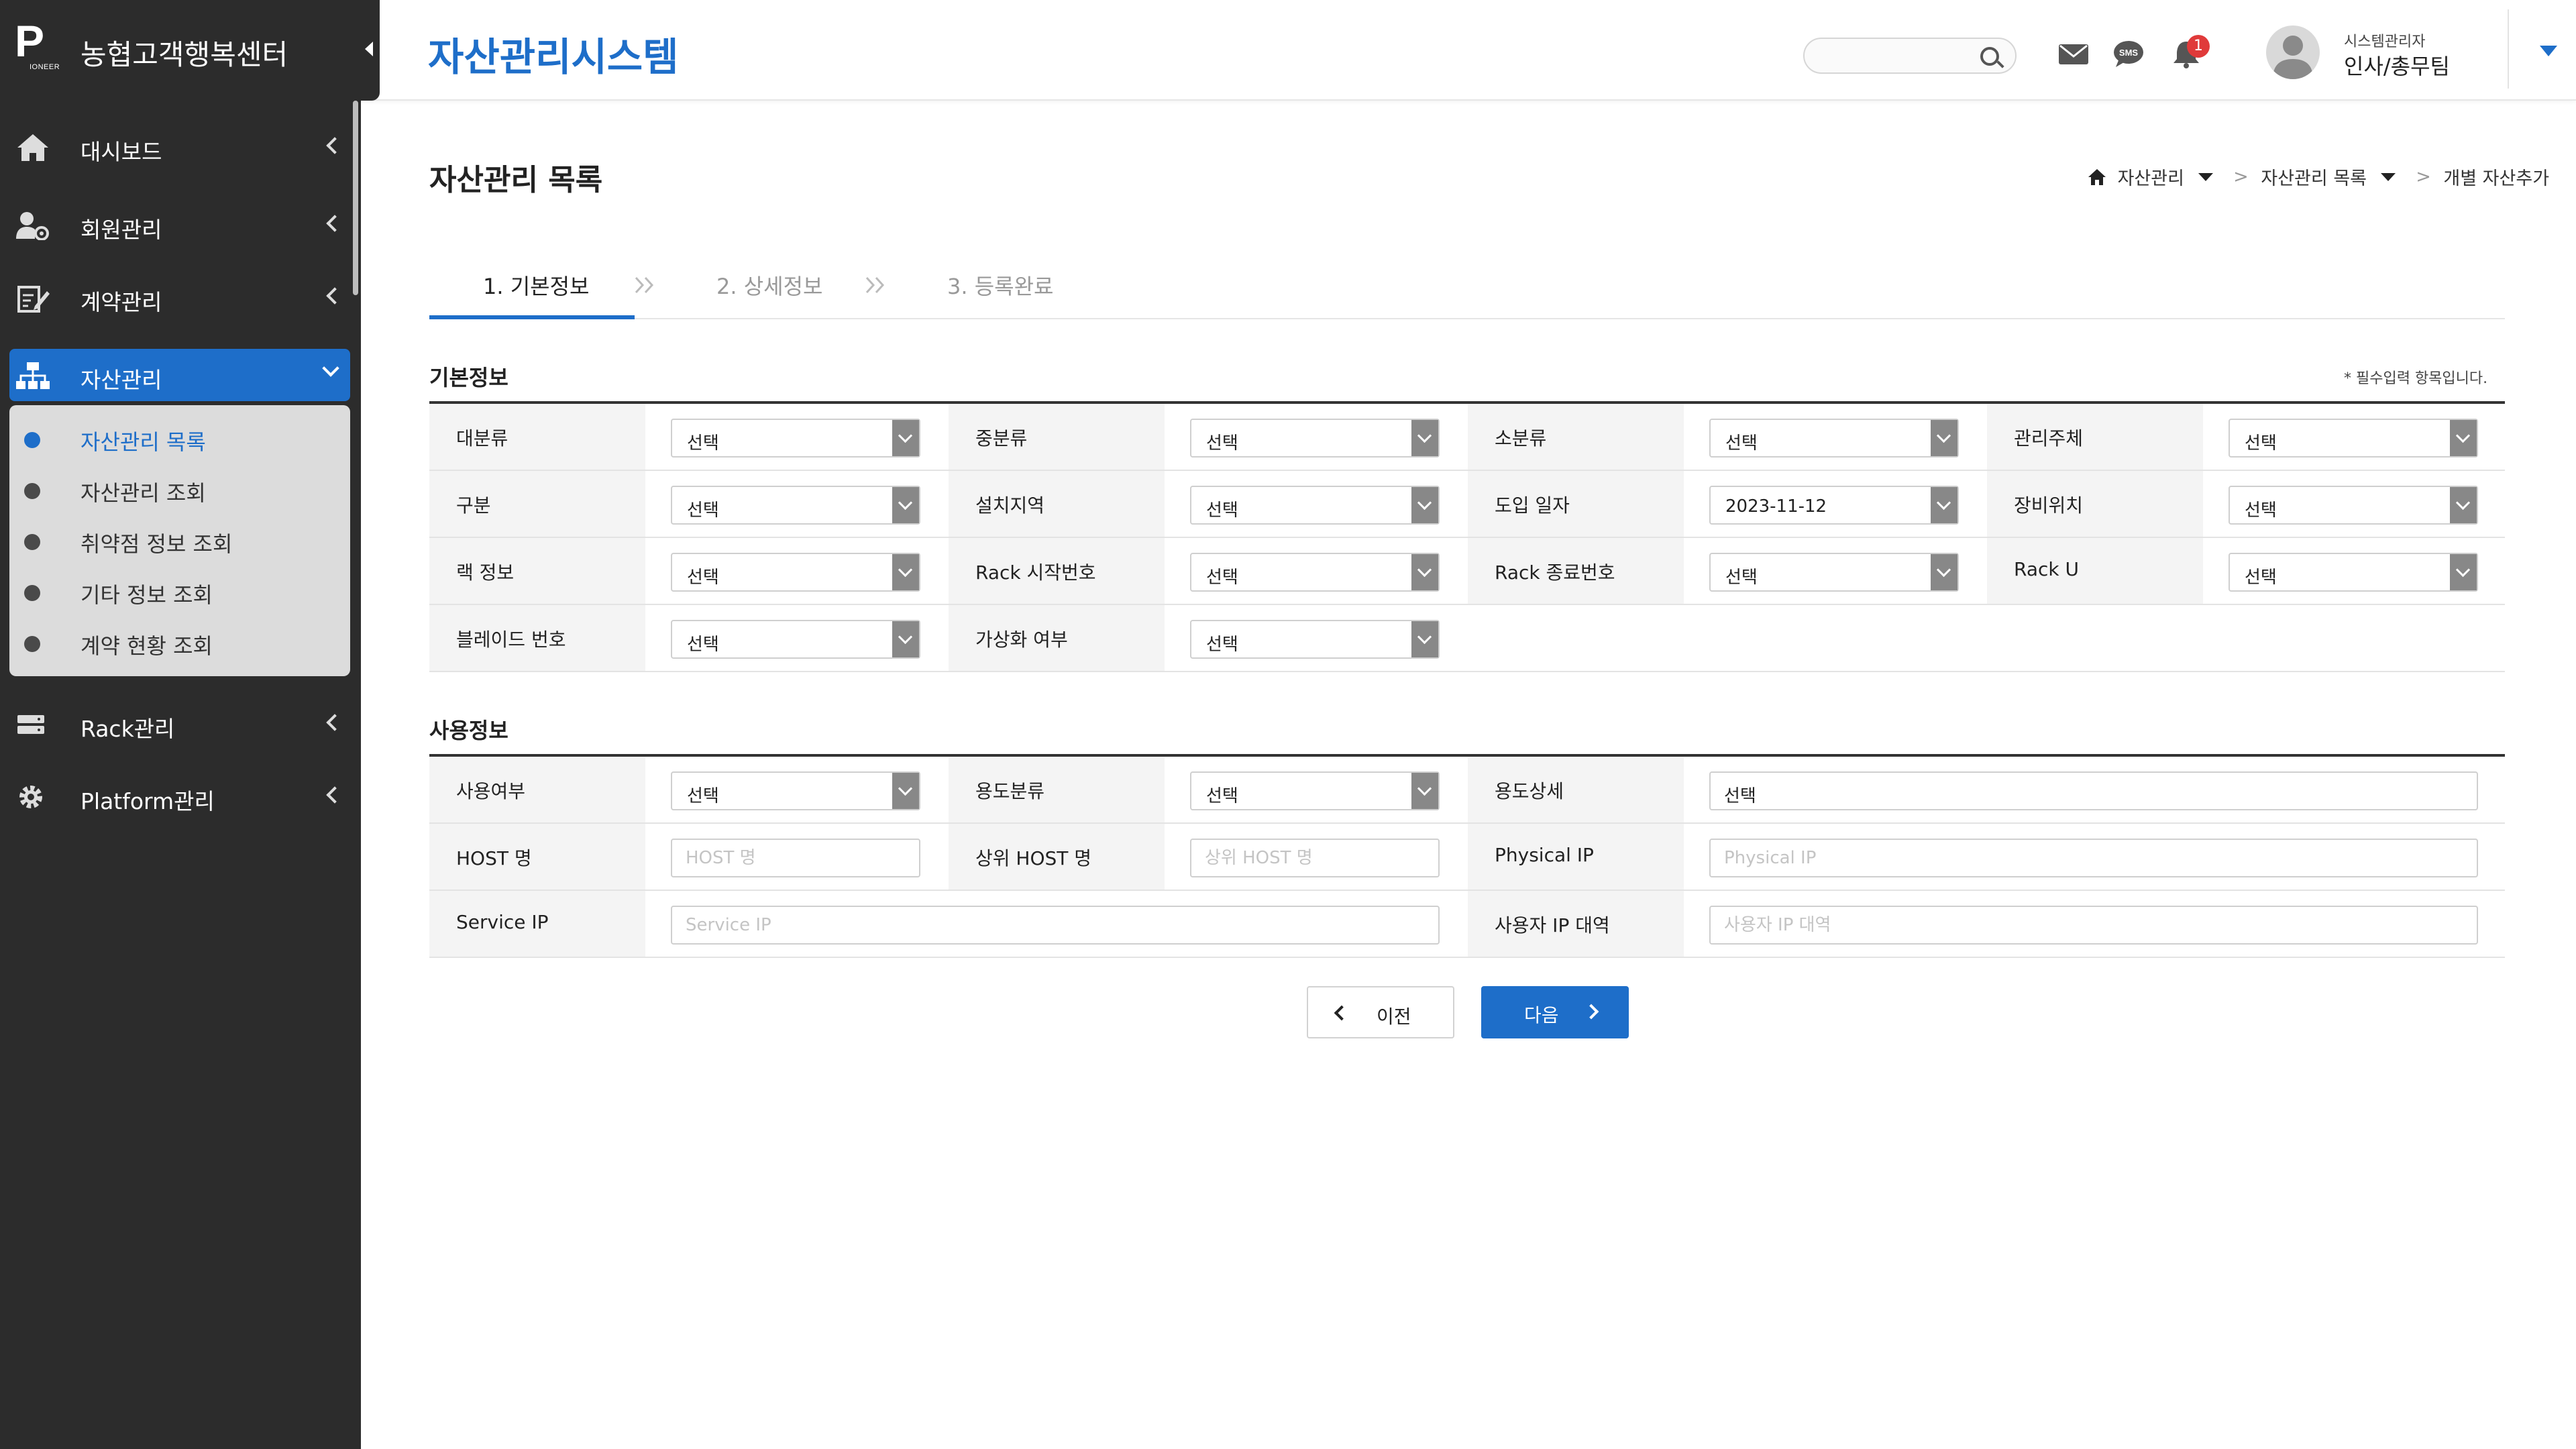 The width and height of the screenshot is (2576, 1449). I want to click on physical-ip-input, so click(2093, 858).